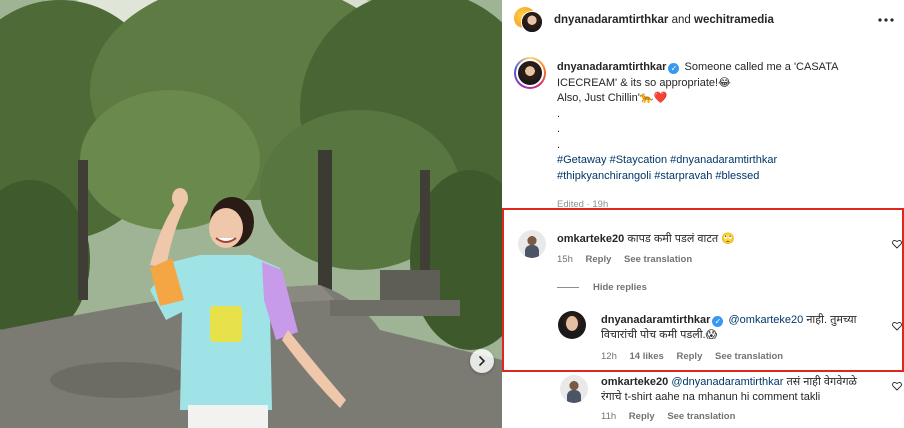 Image resolution: width=904 pixels, height=428 pixels. What do you see at coordinates (611, 20) in the screenshot?
I see `header-author-link: dnyanadaramtirthkar` at bounding box center [611, 20].